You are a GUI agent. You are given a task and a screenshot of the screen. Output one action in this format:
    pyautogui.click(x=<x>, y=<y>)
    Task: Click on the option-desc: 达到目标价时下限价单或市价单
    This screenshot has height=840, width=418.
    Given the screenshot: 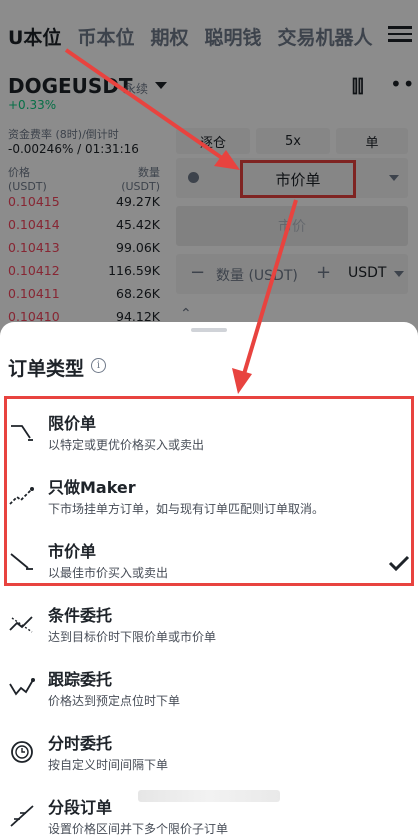 What is the action you would take?
    pyautogui.click(x=132, y=637)
    